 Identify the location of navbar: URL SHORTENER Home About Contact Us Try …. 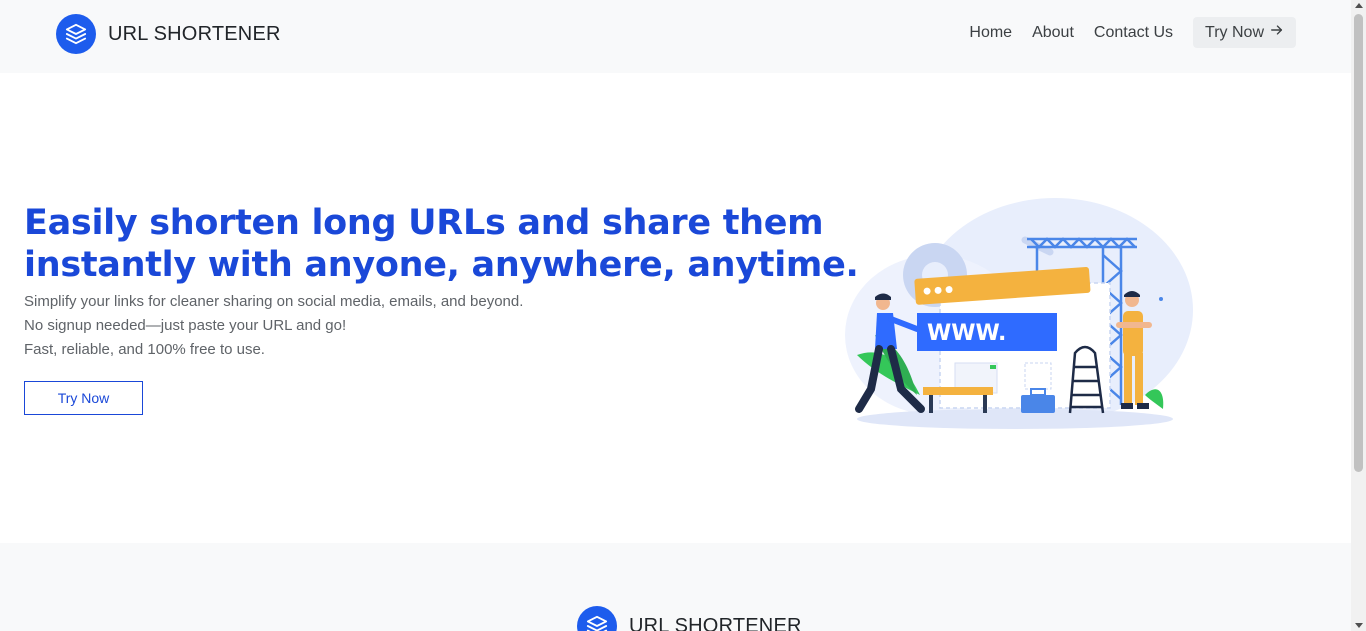
(675, 36).